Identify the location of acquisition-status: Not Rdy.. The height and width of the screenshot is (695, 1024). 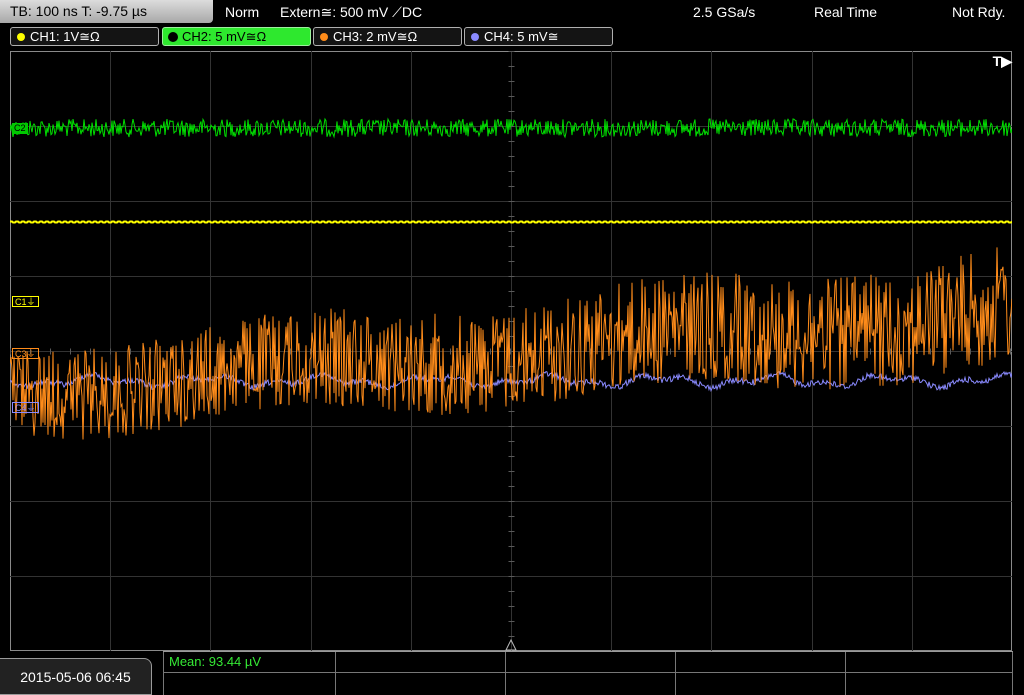
(979, 12).